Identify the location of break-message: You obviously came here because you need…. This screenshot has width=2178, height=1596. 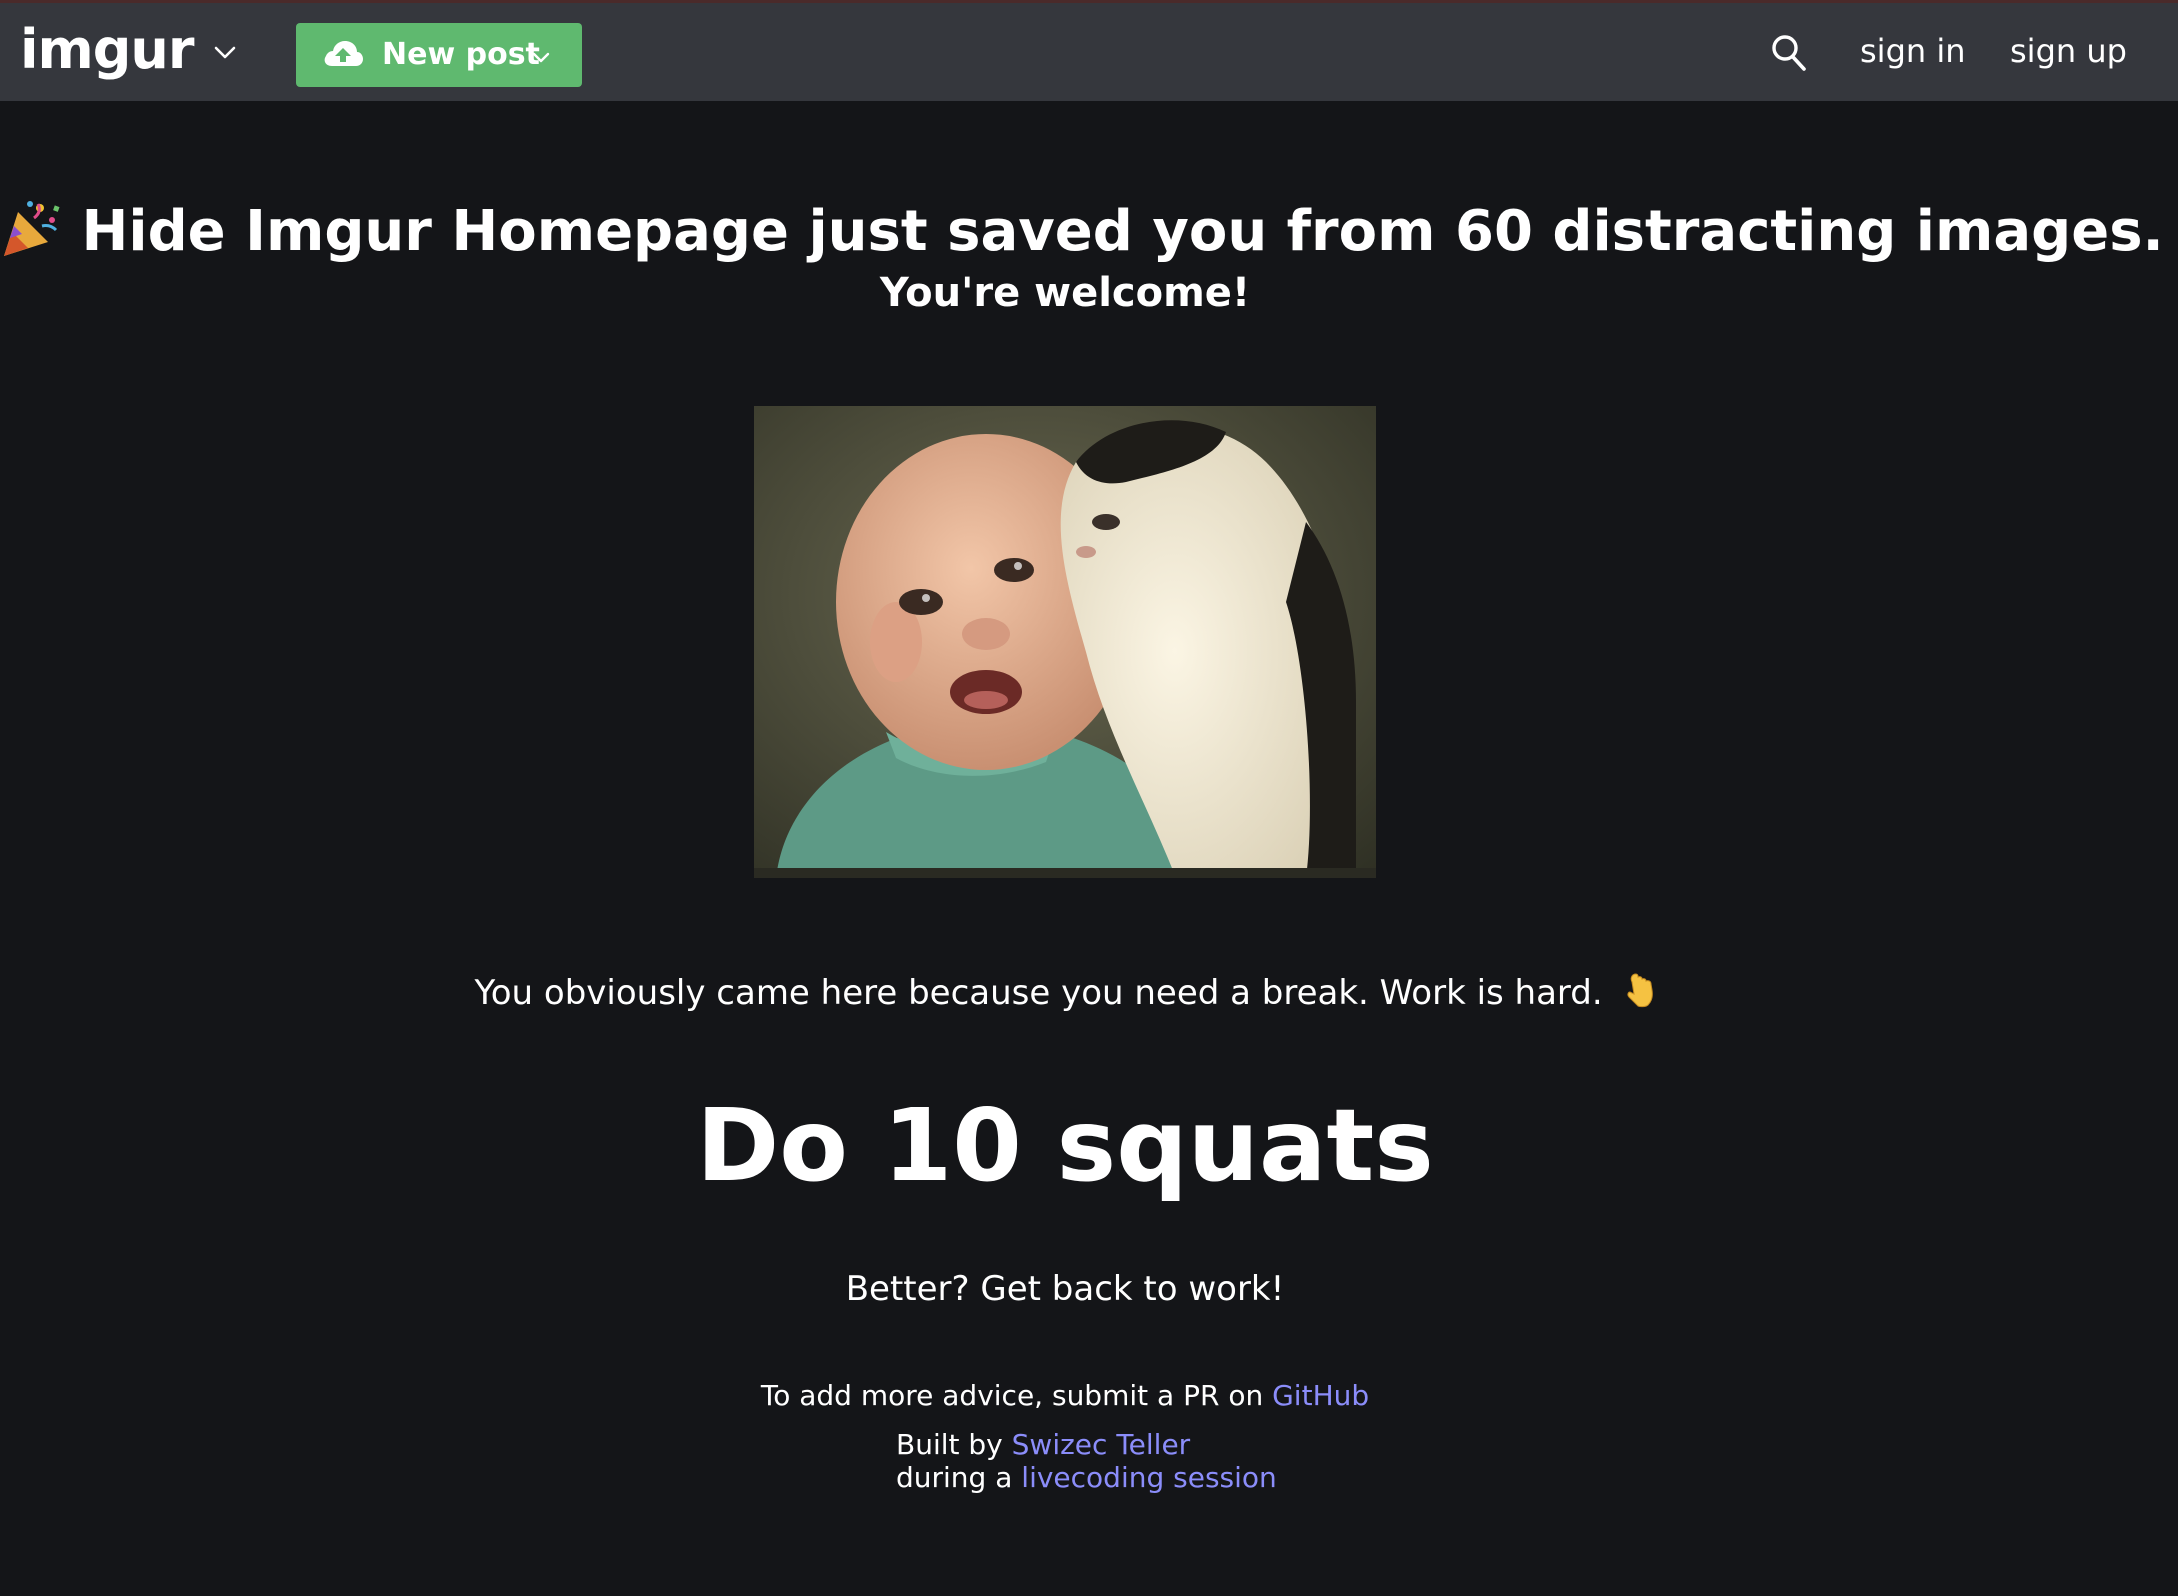
(1065, 993).